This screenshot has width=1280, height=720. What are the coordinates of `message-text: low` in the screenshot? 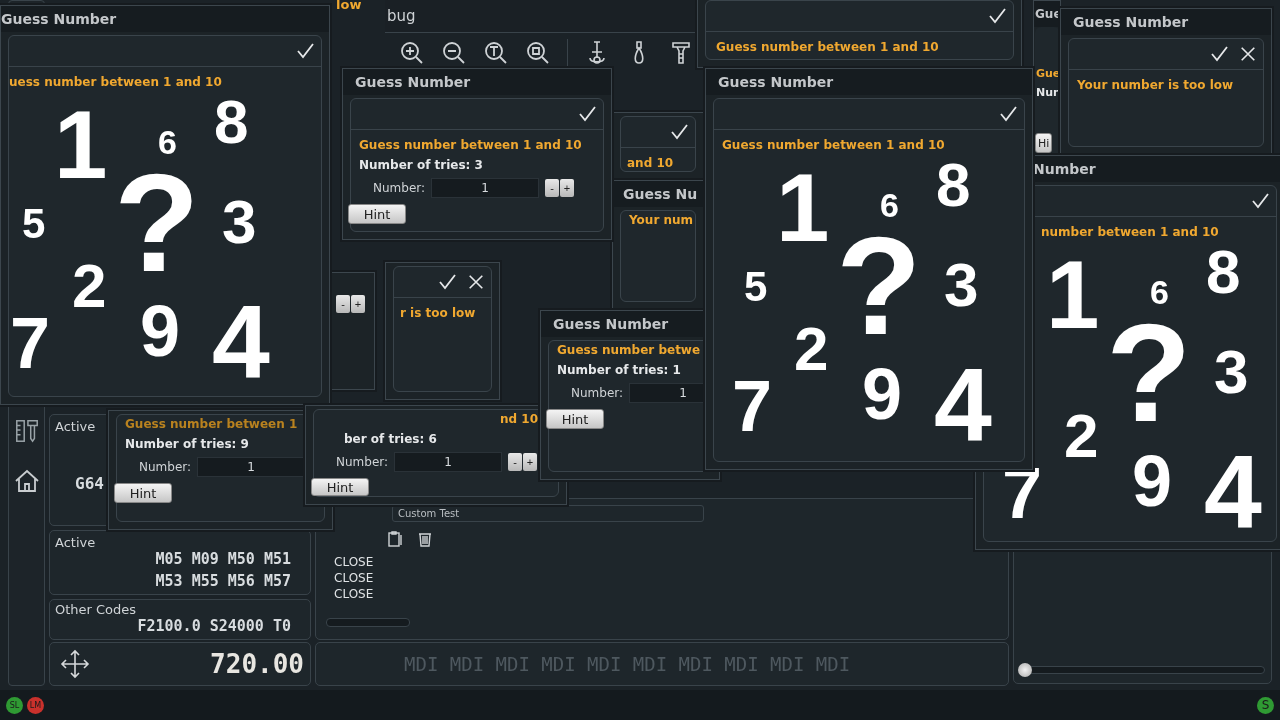 It's located at (349, 6).